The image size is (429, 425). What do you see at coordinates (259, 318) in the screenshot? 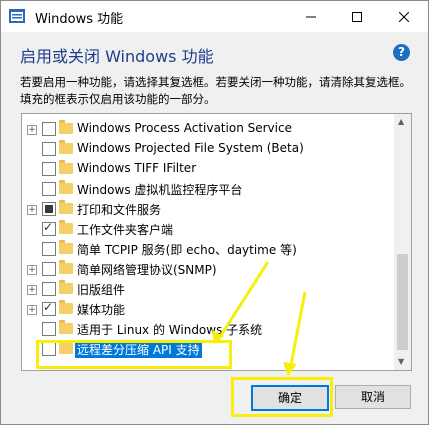
I see `annotation-arrows` at bounding box center [259, 318].